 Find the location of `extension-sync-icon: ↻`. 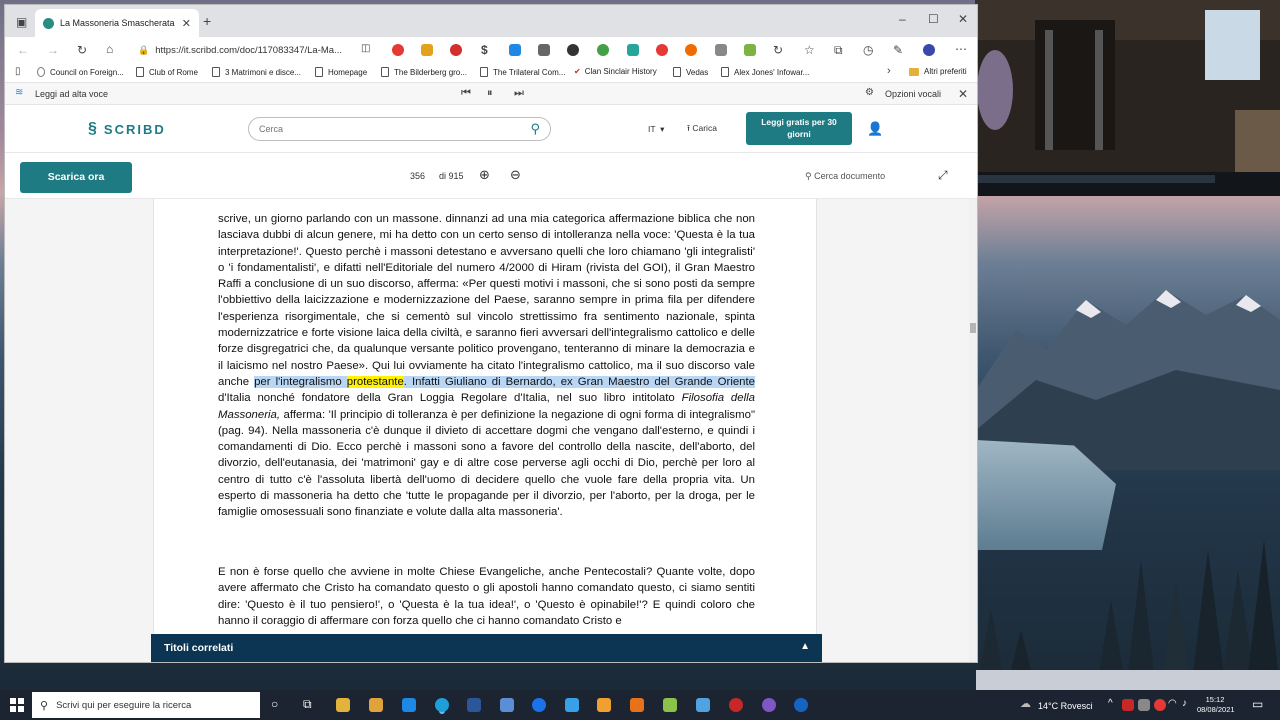

extension-sync-icon: ↻ is located at coordinates (778, 50).